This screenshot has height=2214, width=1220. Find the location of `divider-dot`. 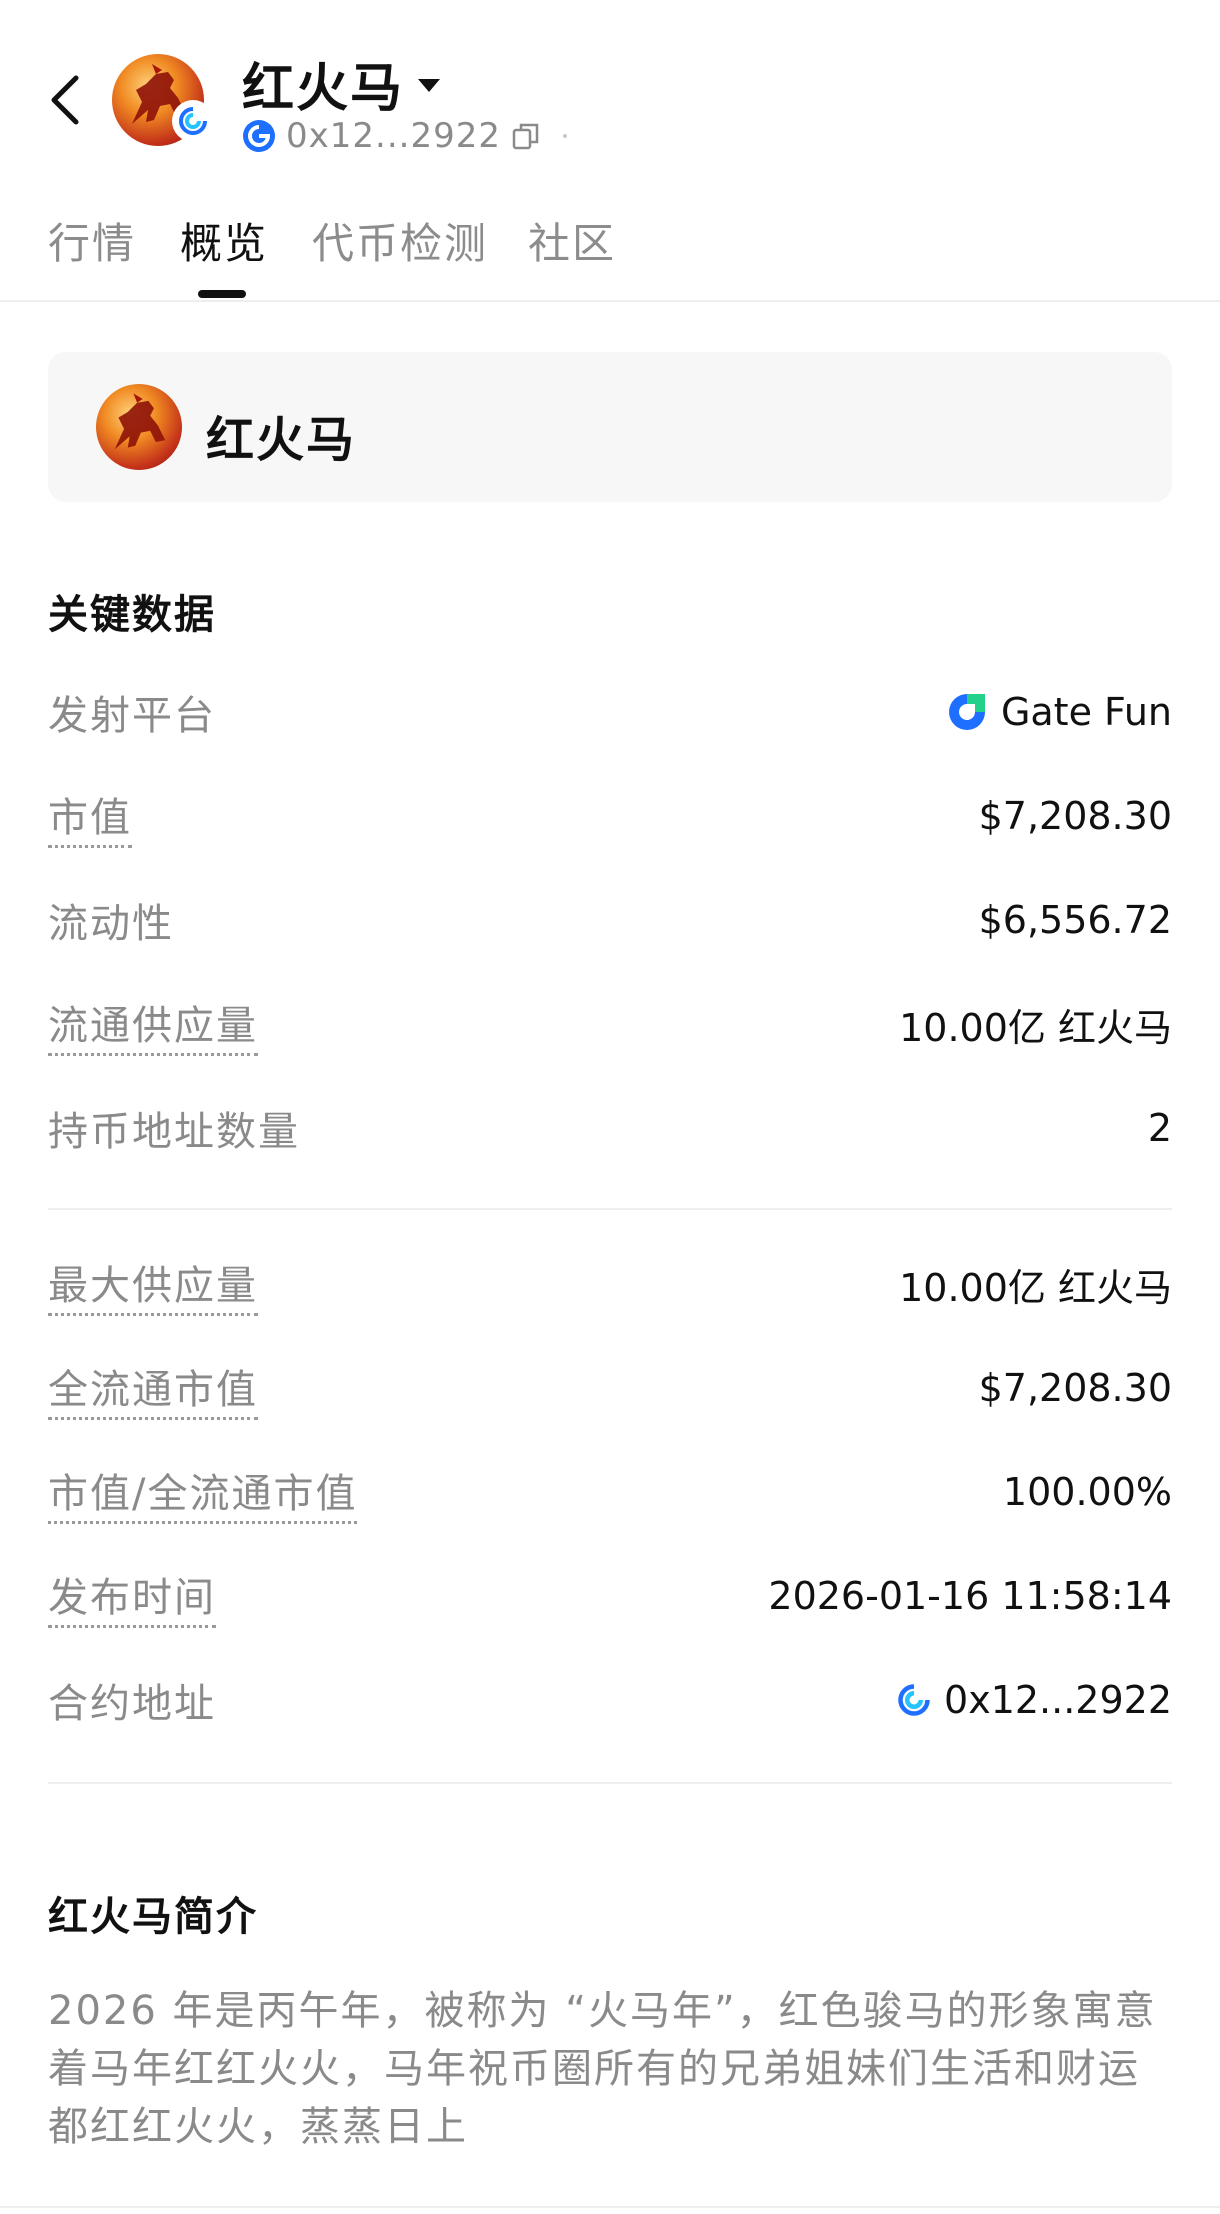

divider-dot is located at coordinates (564, 136).